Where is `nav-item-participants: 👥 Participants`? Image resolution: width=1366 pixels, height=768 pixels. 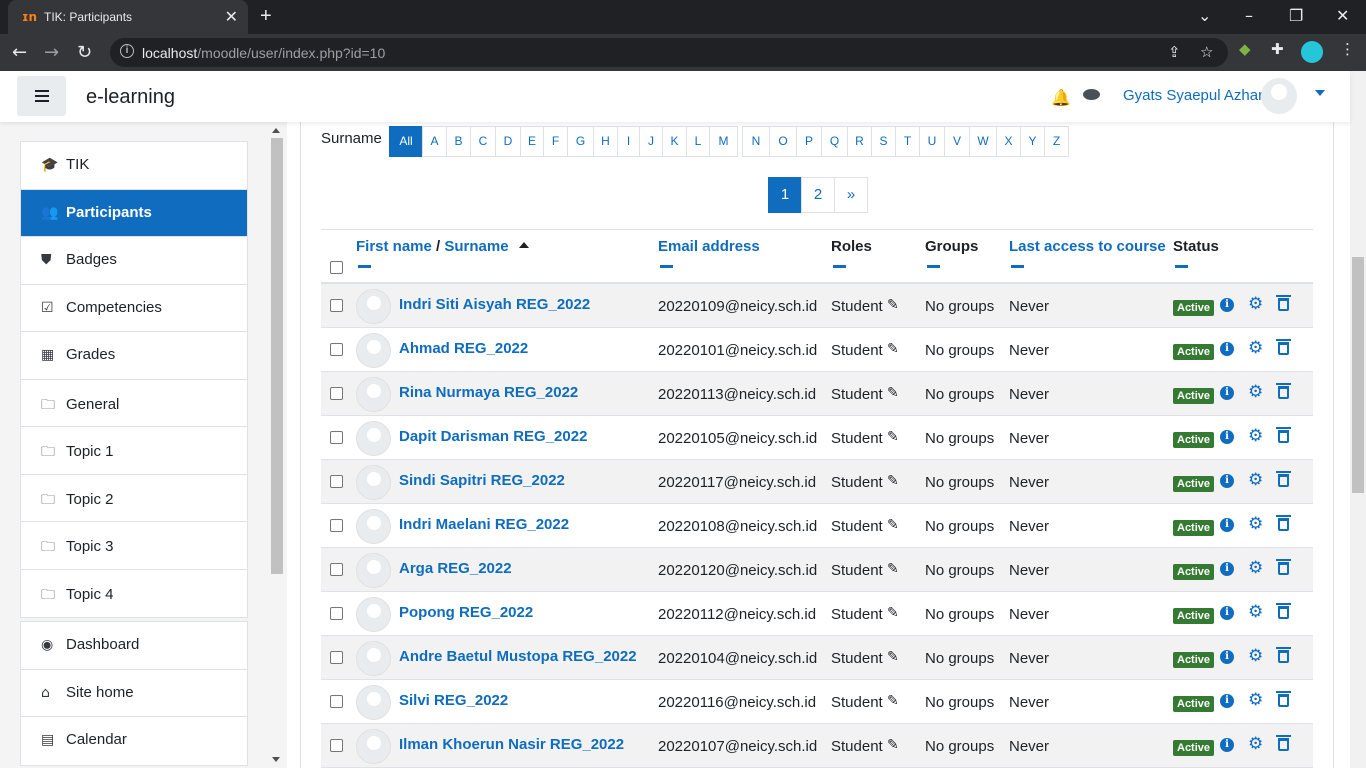
nav-item-participants: 👥 Participants is located at coordinates (134, 213).